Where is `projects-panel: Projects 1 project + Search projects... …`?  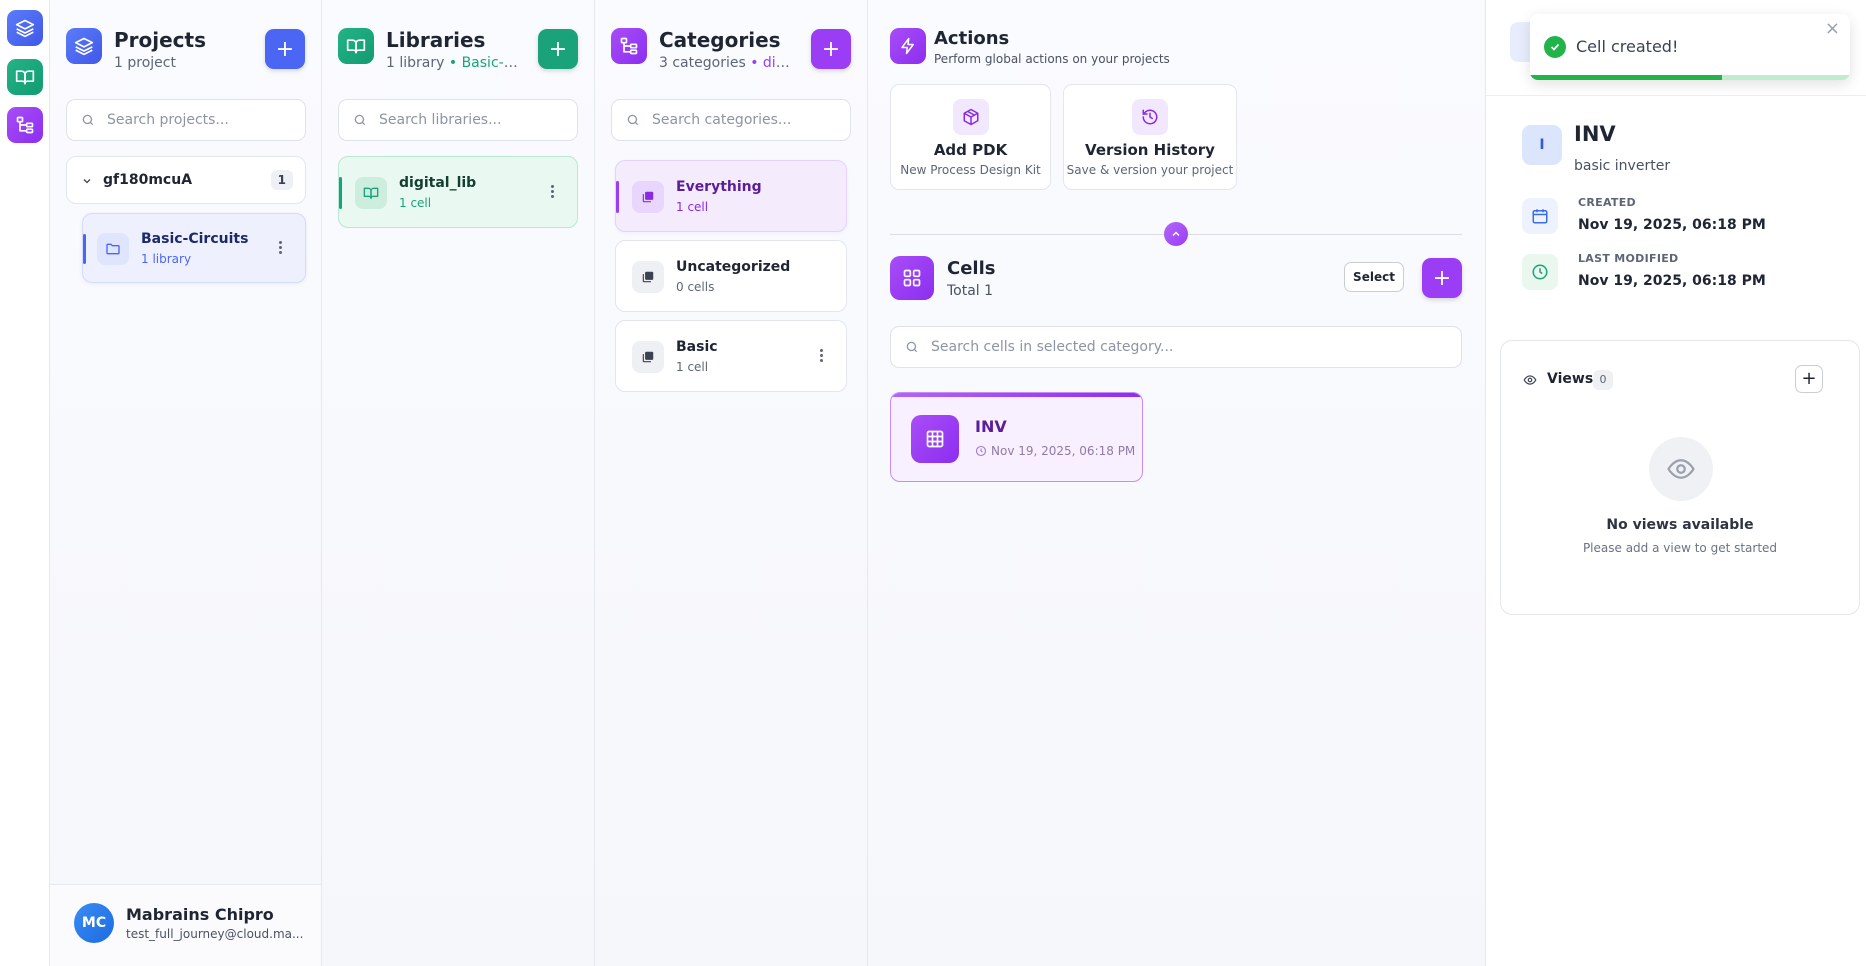
projects-panel: Projects 1 project + Search projects... … is located at coordinates (186, 483).